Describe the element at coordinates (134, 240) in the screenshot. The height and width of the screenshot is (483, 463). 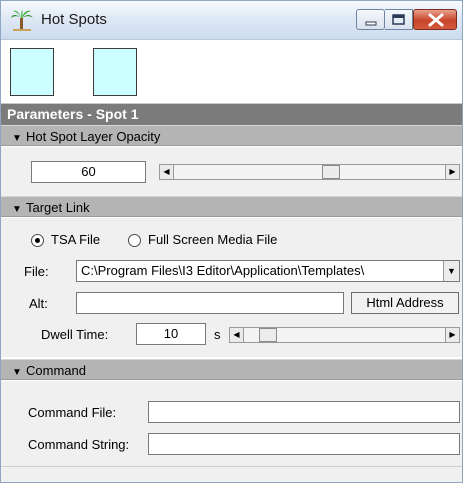
I see `full-screen-media-radio` at that location.